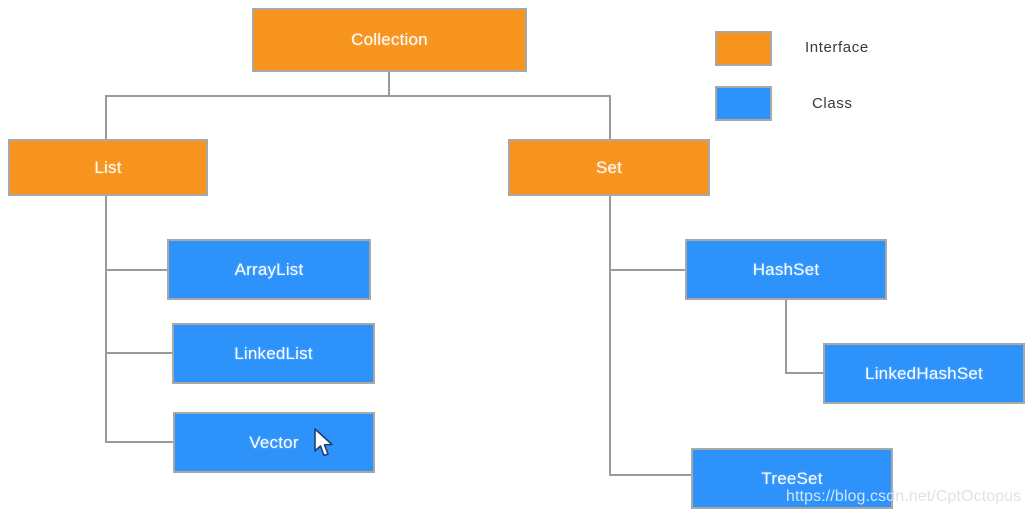  I want to click on node-set: Set, so click(609, 167).